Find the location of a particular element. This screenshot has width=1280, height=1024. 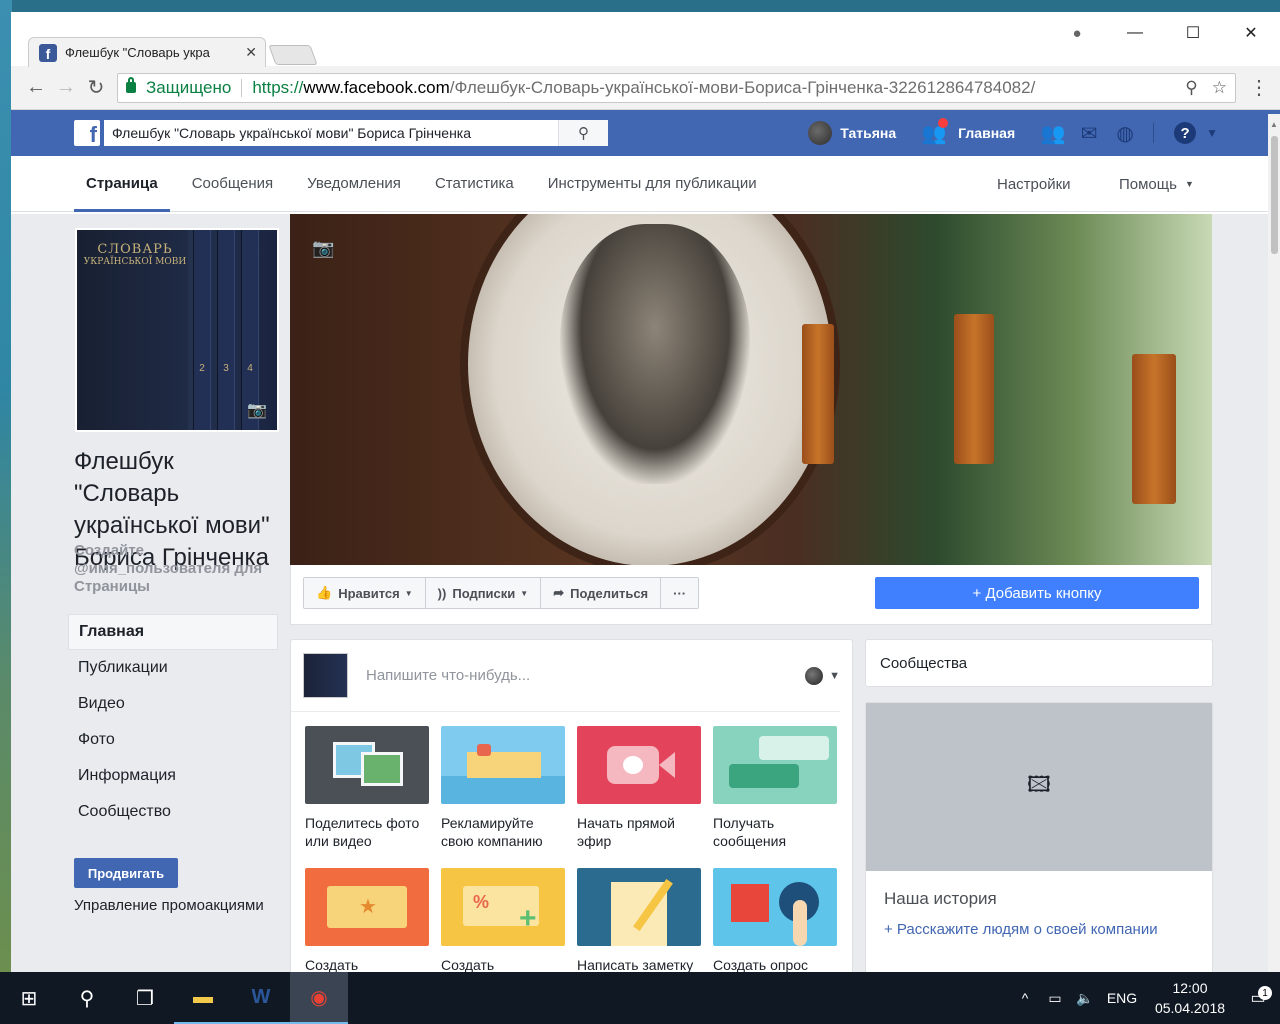

tile-go-live: Начать прямой эфир is located at coordinates (639, 790).